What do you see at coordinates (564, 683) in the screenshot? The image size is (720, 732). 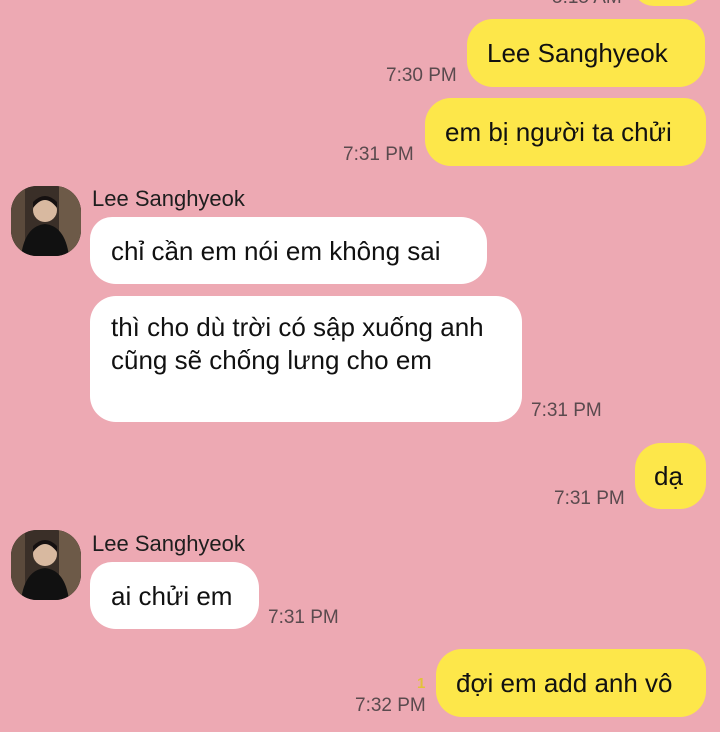 I see `message-text: đợi em add anh vô` at bounding box center [564, 683].